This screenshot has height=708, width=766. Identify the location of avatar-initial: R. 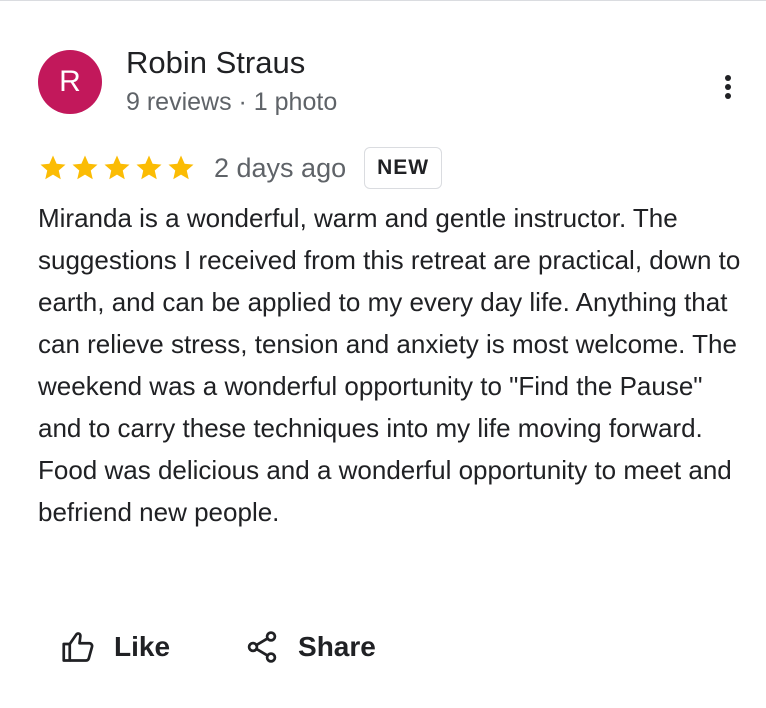
(70, 81).